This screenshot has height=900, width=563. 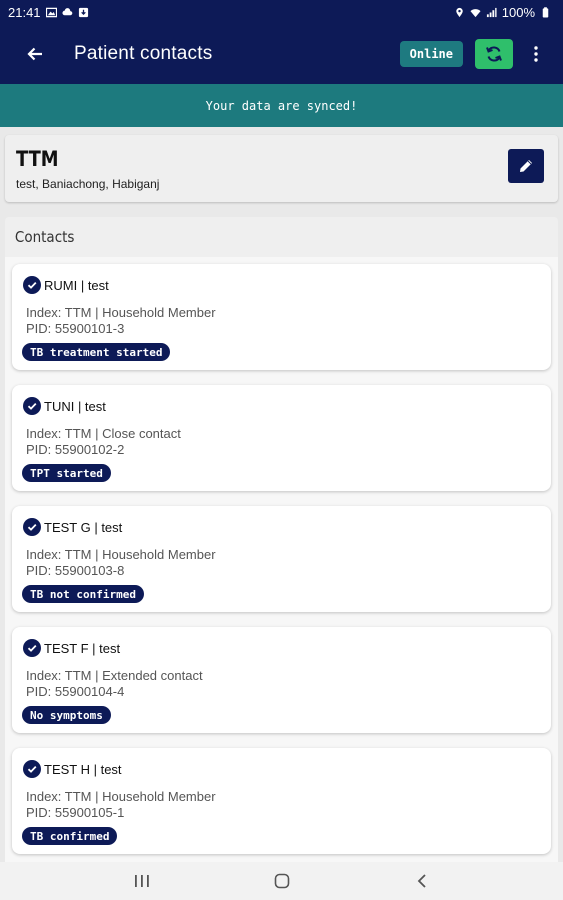 I want to click on system-nav-bar, so click(x=281, y=881).